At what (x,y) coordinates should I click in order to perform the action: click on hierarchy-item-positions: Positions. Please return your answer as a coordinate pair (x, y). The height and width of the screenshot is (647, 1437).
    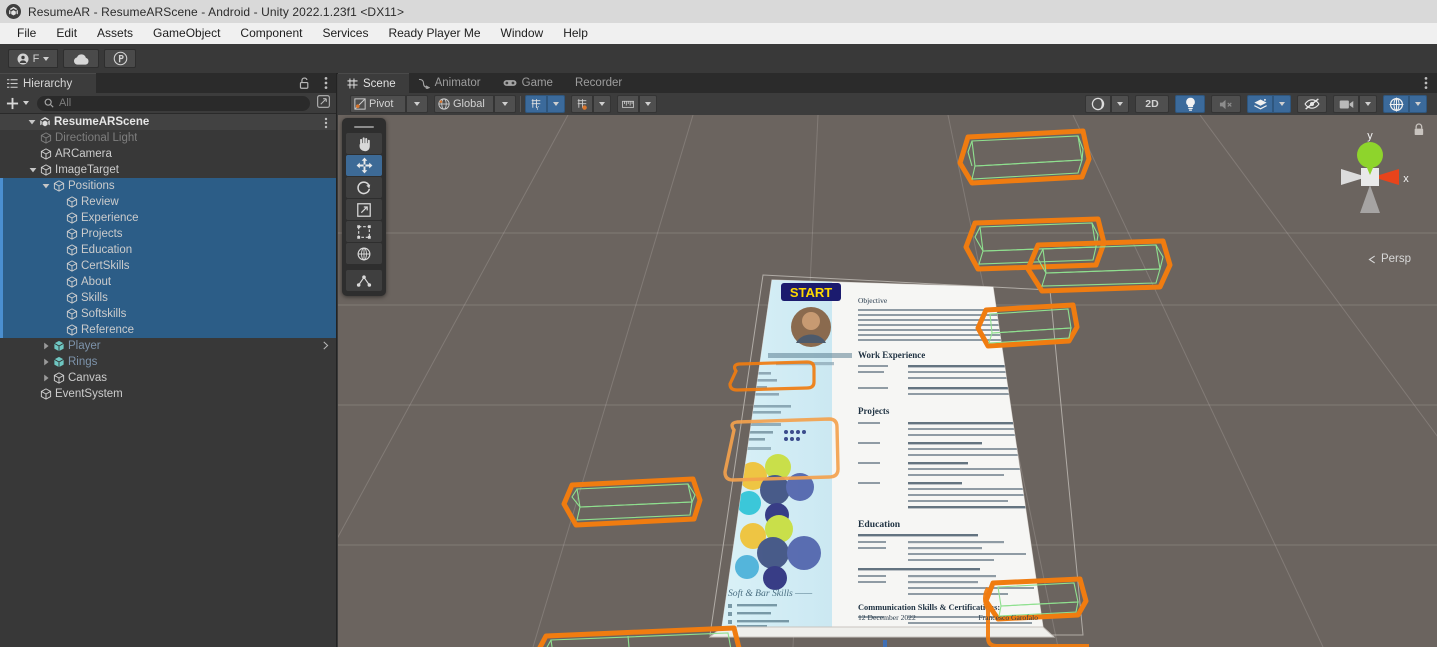
    Looking at the image, I should click on (168, 186).